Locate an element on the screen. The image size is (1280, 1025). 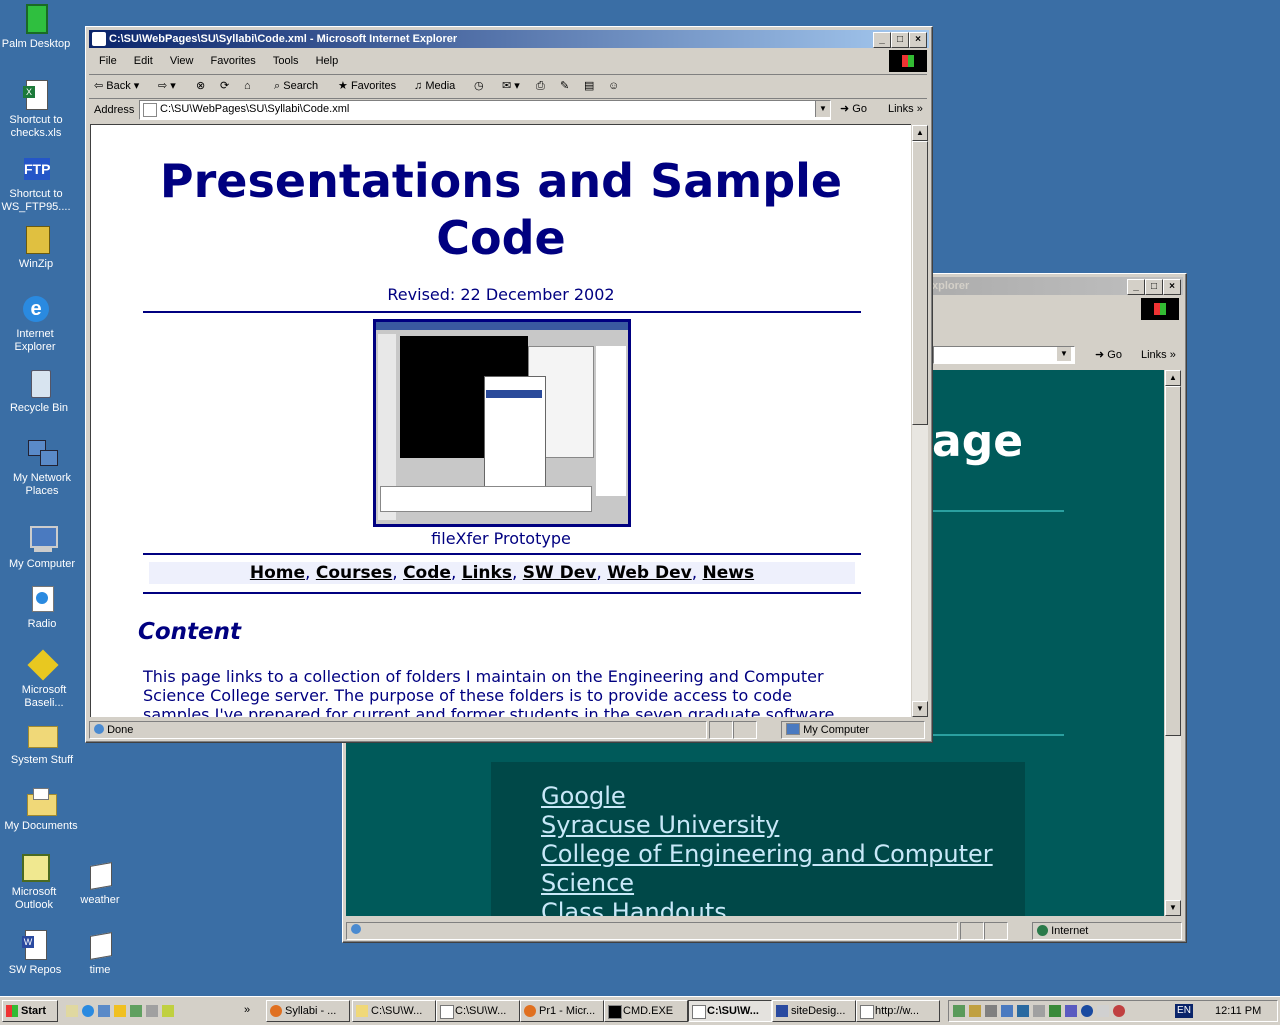
link-google: Google is located at coordinates (767, 796).